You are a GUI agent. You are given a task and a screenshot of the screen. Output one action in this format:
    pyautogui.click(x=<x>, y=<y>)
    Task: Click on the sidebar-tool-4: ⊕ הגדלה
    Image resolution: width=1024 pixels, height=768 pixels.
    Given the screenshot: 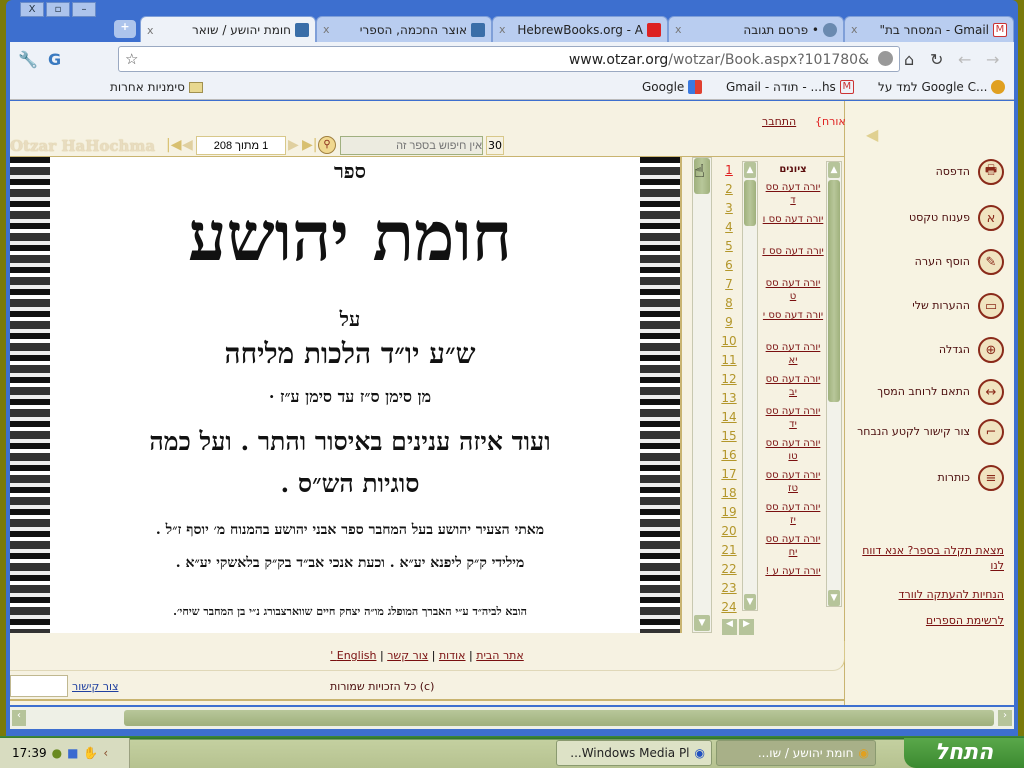 What is the action you would take?
    pyautogui.click(x=927, y=350)
    